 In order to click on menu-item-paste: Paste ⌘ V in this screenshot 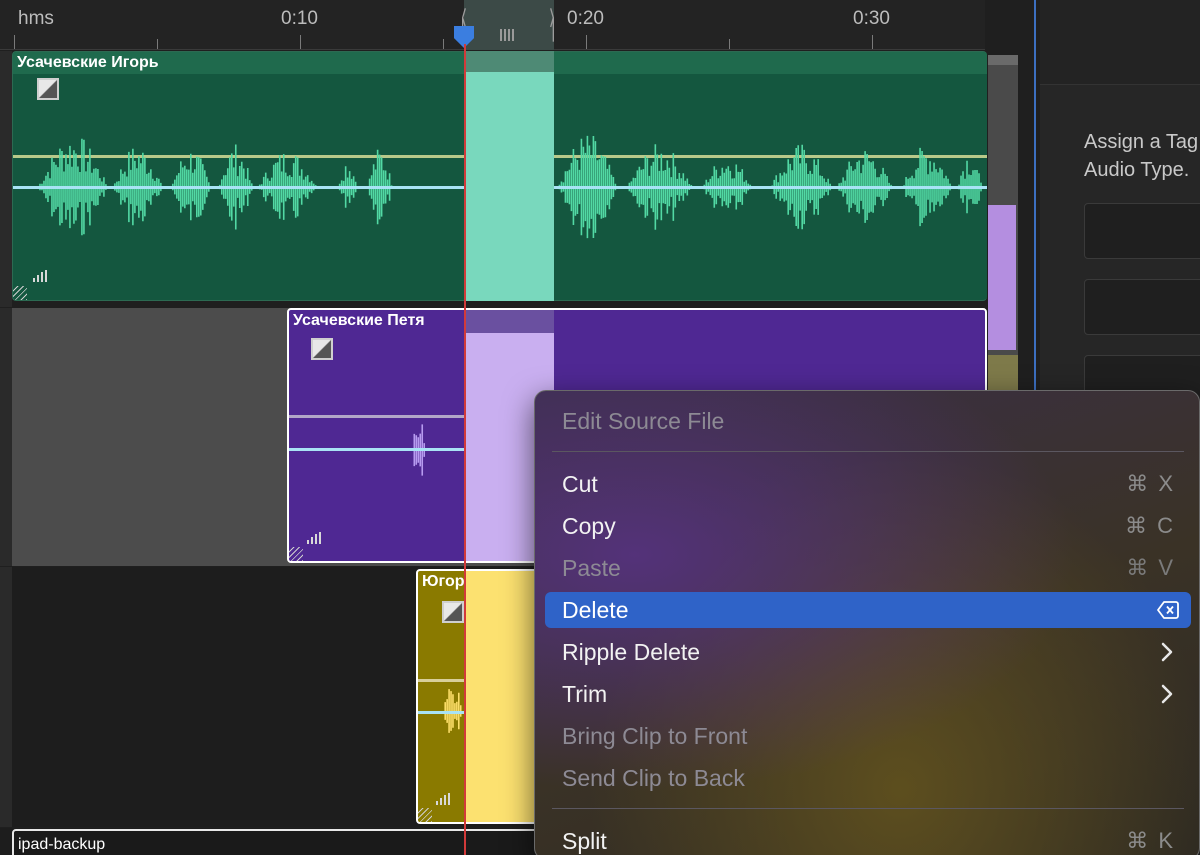, I will do `click(868, 568)`.